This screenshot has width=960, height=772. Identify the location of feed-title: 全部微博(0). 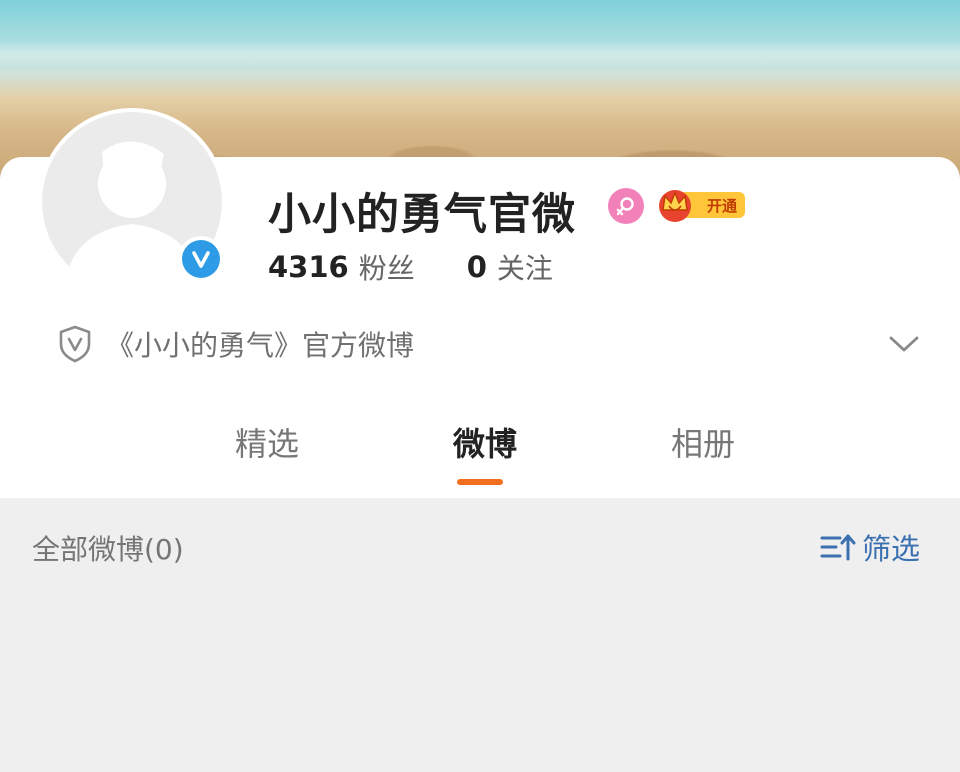
(108, 549).